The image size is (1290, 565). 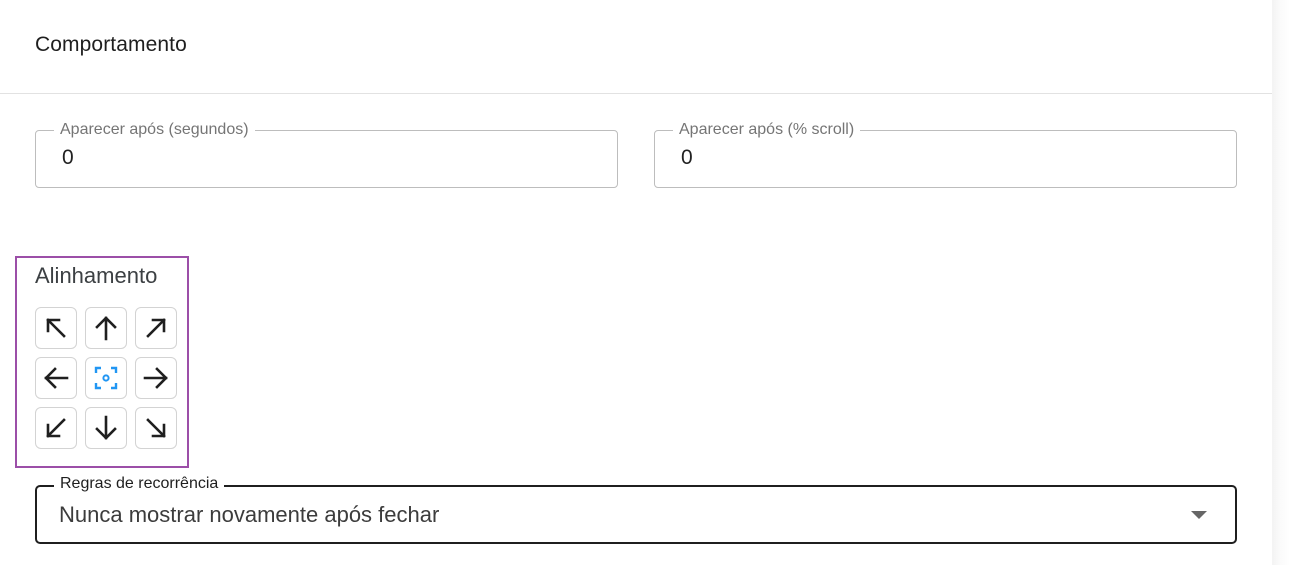 I want to click on align-bottom-left-button, so click(x=56, y=428).